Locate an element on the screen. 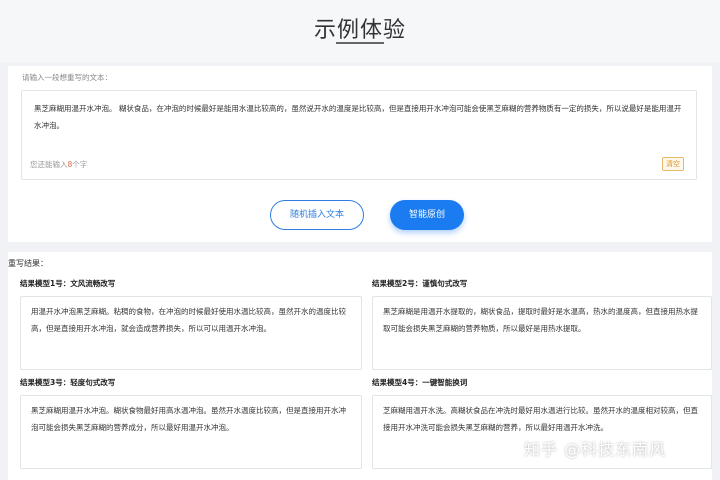 This screenshot has width=720, height=480. char-counter: 您还能输入8个字 is located at coordinates (58, 164).